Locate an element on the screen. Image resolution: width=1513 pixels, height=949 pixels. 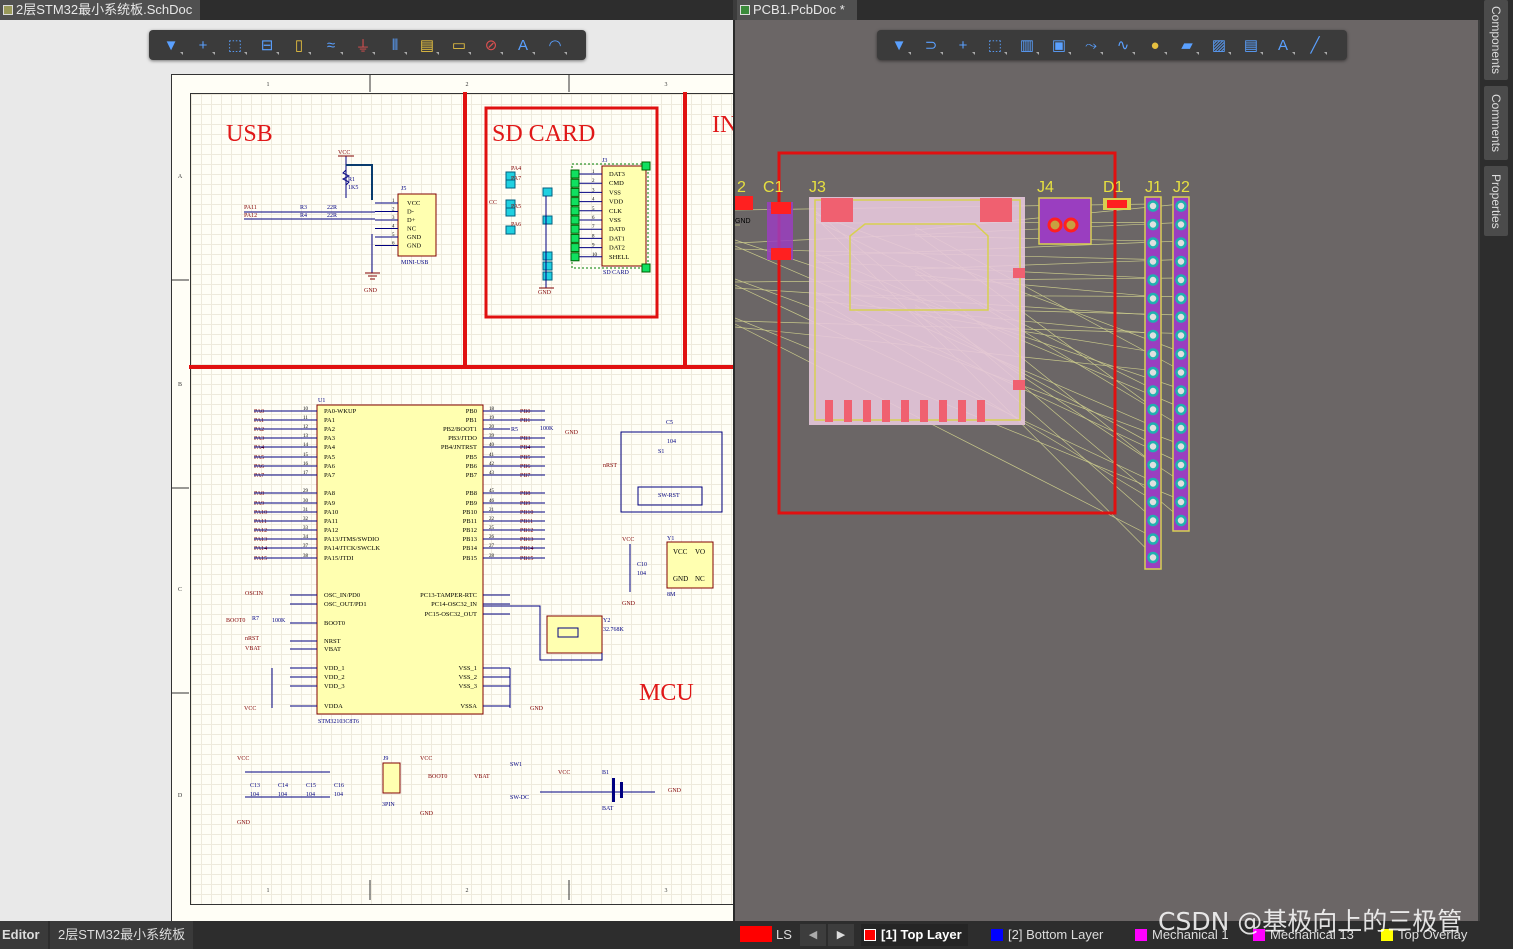
mech1-swatch is located at coordinates (1141, 935).